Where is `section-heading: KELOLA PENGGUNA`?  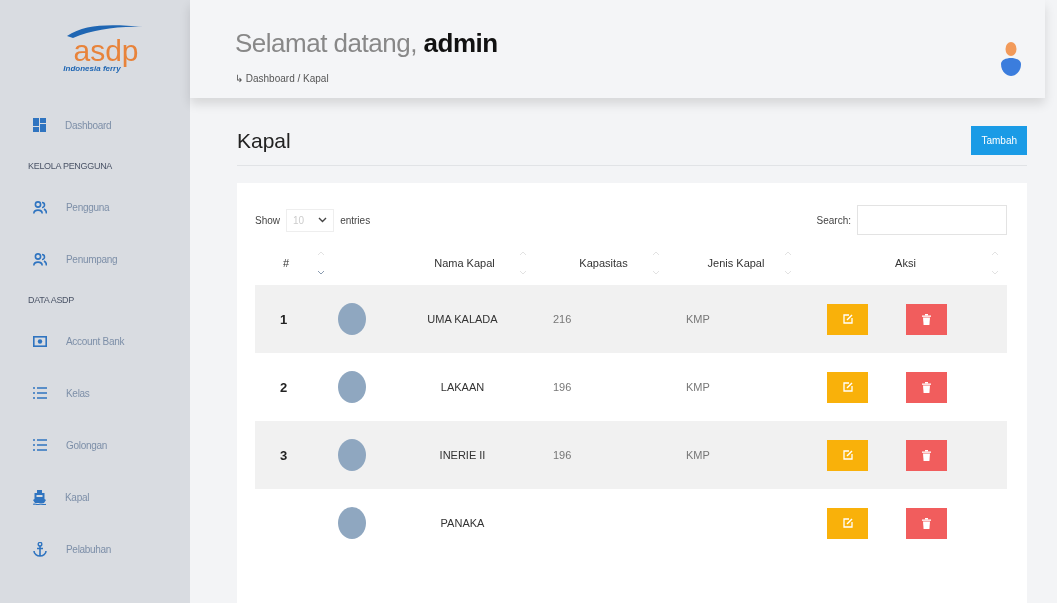
section-heading: KELOLA PENGGUNA is located at coordinates (70, 166).